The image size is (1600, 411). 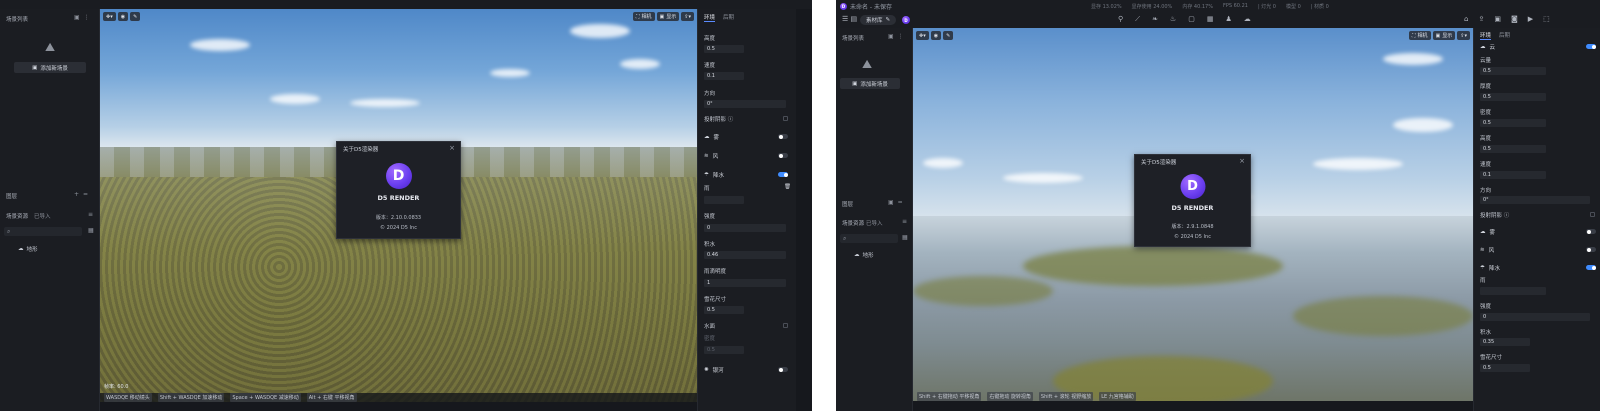 What do you see at coordinates (783, 369) in the screenshot?
I see `galaxy-toggle` at bounding box center [783, 369].